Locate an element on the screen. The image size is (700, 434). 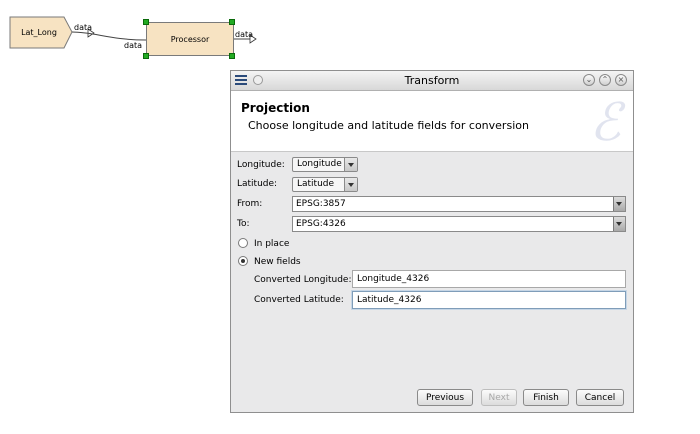
longitude-select-value: Longitude is located at coordinates (319, 164).